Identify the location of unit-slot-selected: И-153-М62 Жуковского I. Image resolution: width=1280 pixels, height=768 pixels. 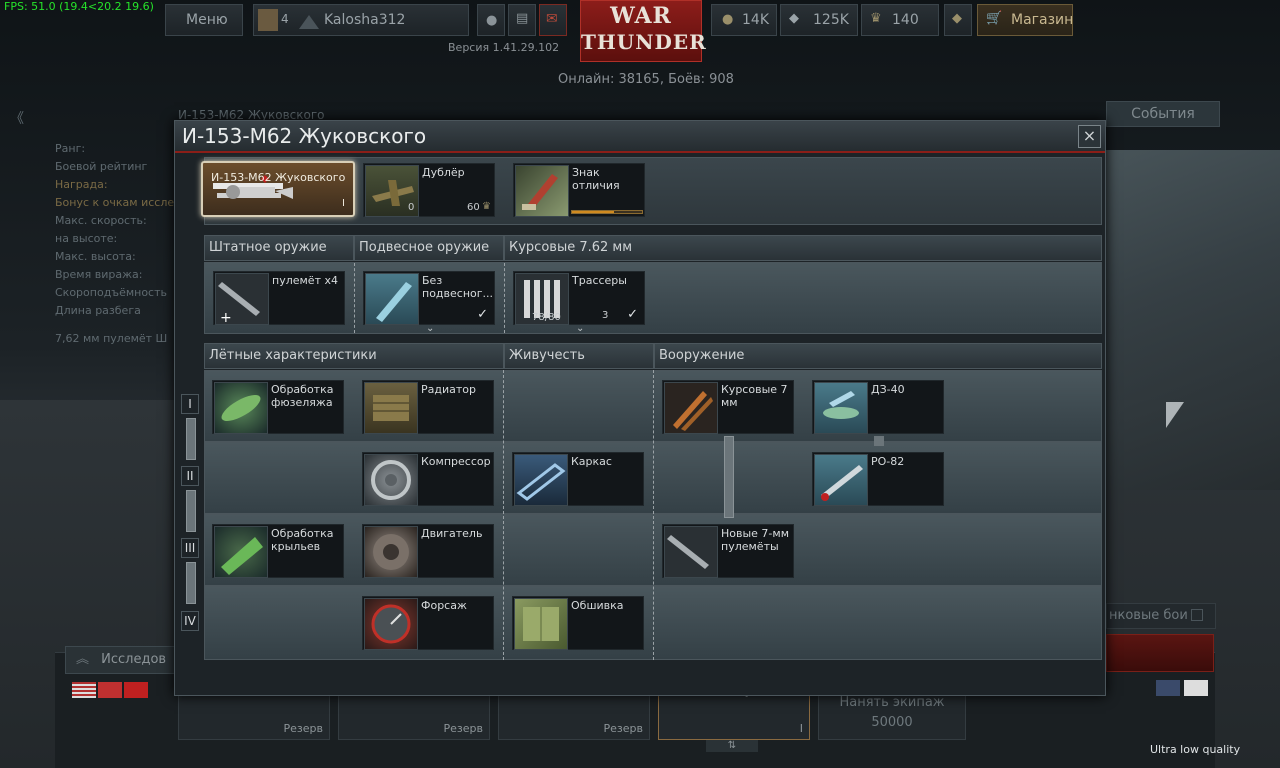
(278, 189).